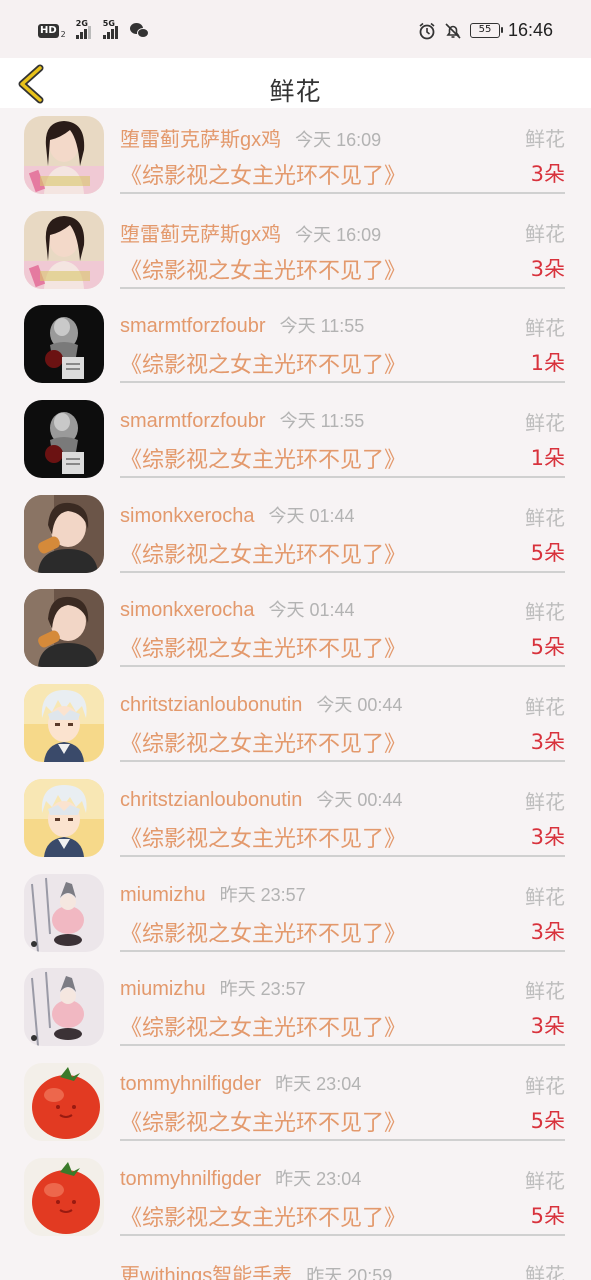 The image size is (591, 1280). I want to click on battery-icon: 55, so click(486, 30).